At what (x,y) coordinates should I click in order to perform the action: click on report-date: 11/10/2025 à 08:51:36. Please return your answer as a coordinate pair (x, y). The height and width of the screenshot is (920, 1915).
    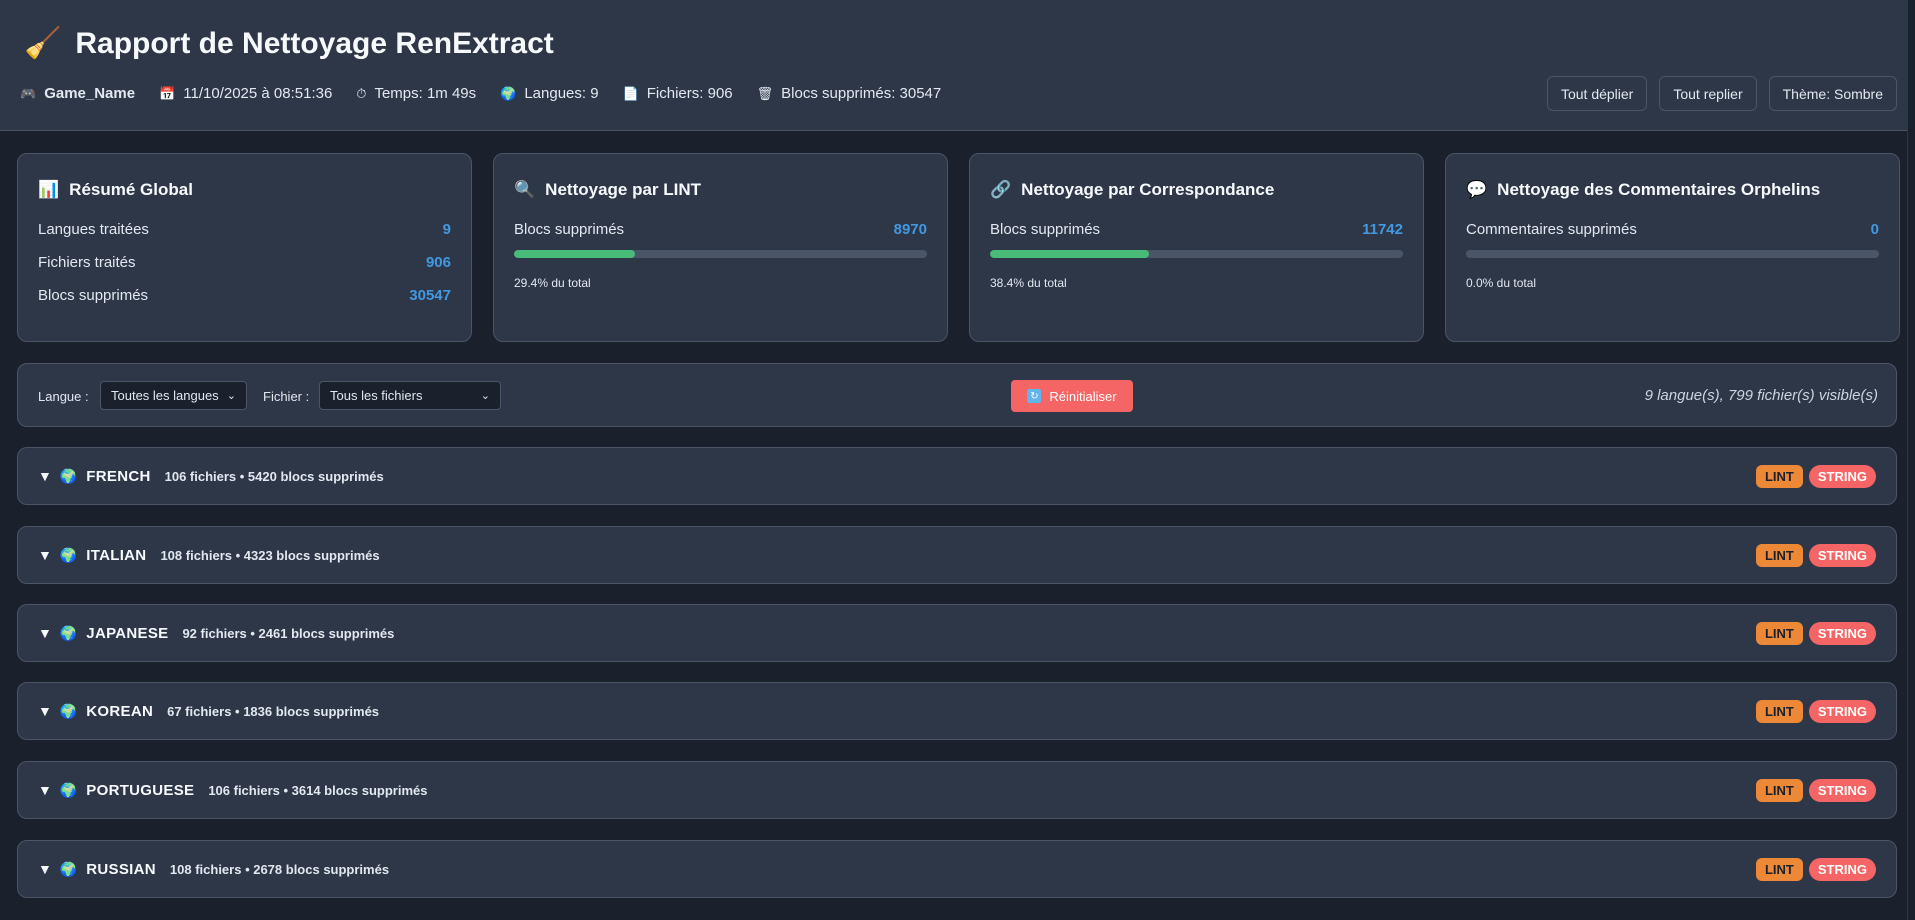
    Looking at the image, I should click on (258, 93).